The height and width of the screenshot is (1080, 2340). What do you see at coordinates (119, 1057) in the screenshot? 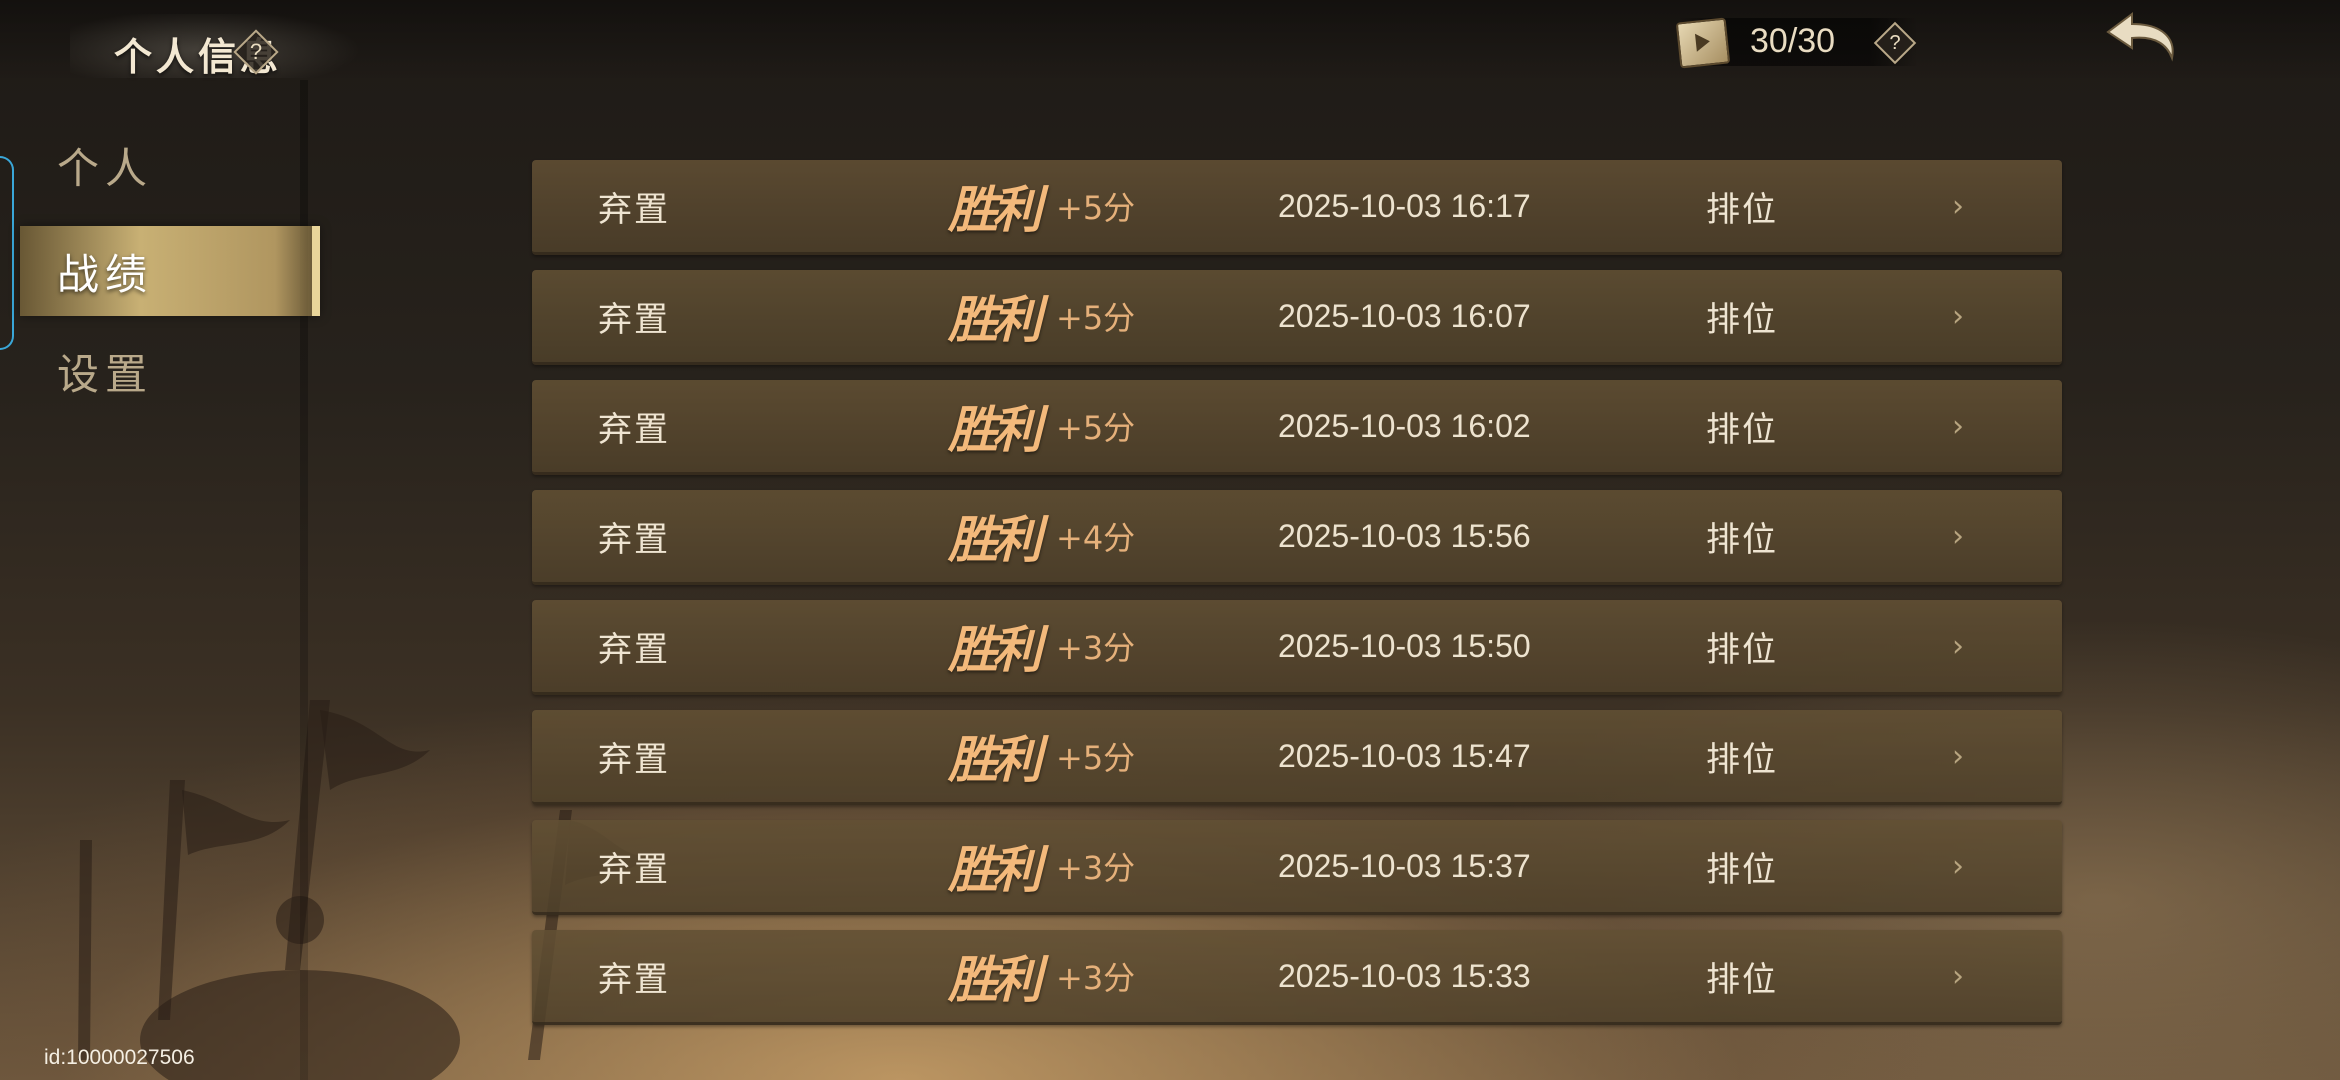
I see `user-id-label: id:10000027506` at bounding box center [119, 1057].